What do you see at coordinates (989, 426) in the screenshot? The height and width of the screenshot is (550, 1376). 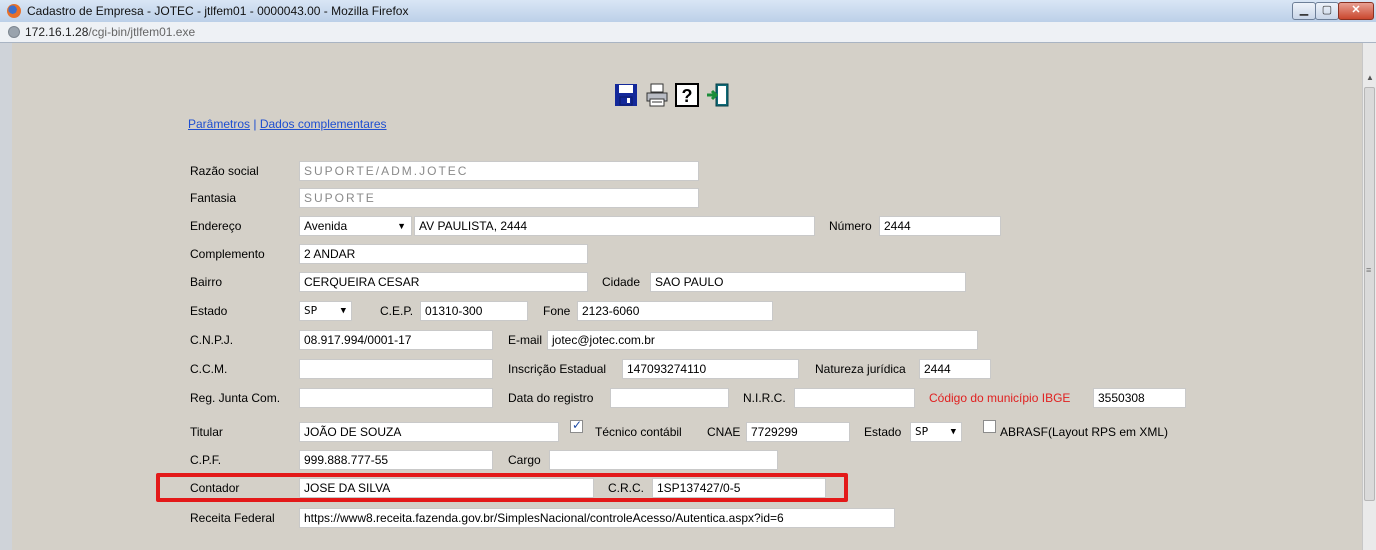 I see `abrasf-checkbox` at bounding box center [989, 426].